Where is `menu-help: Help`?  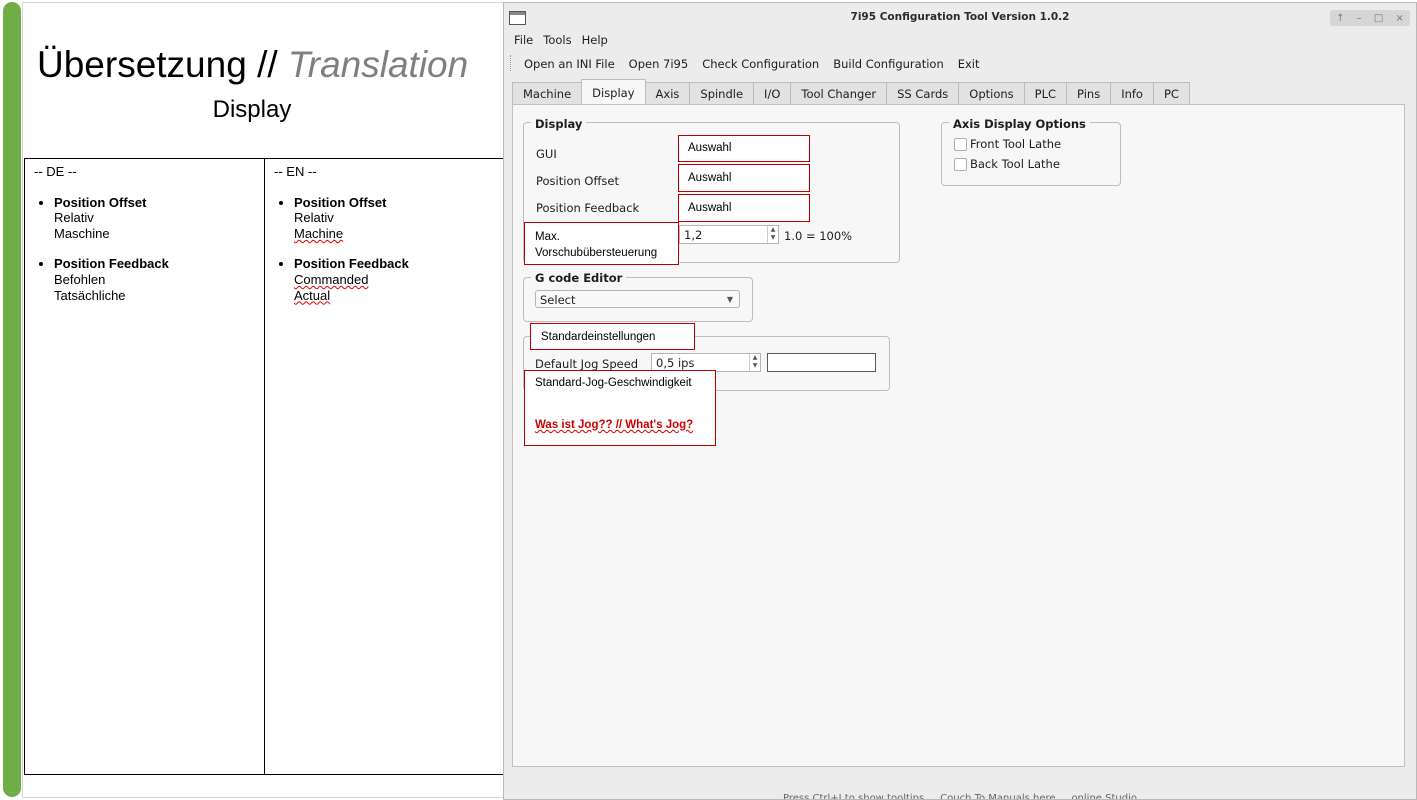
menu-help: Help is located at coordinates (590, 40).